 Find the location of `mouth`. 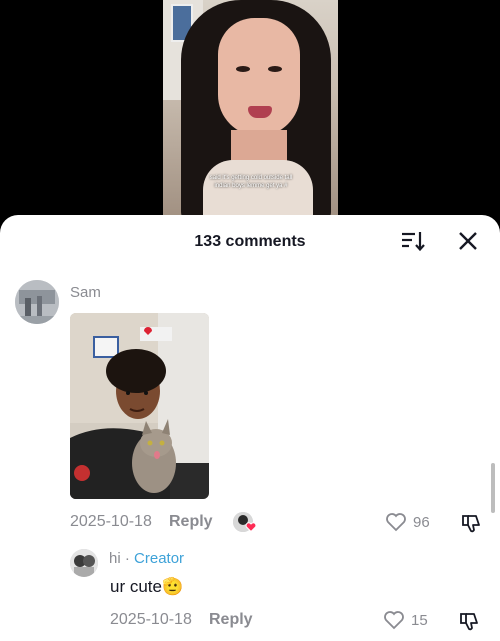

mouth is located at coordinates (260, 112).